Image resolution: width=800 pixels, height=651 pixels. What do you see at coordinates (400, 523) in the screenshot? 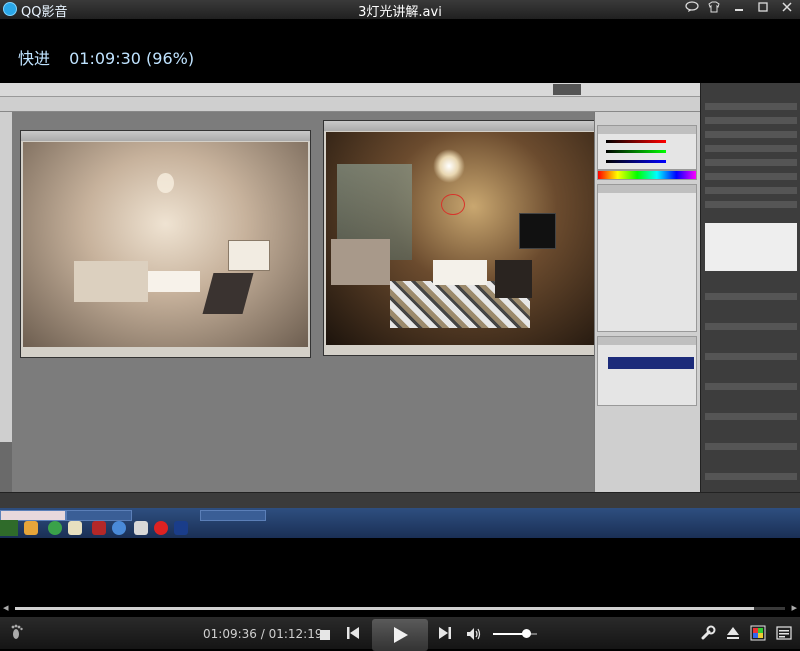
I see `video-windows-taskbar` at bounding box center [400, 523].